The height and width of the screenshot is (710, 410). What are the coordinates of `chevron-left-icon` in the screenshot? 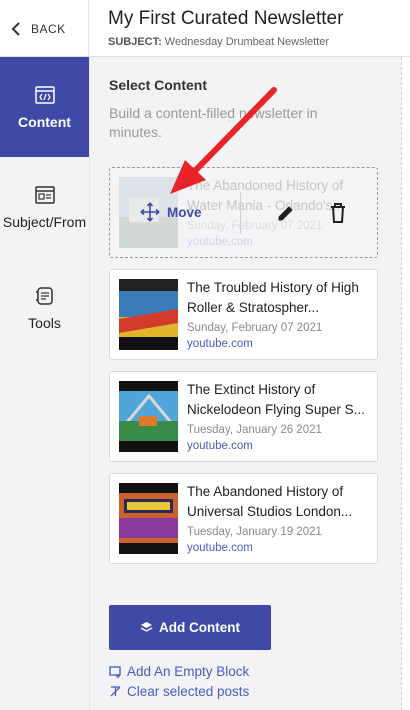 It's located at (15, 28).